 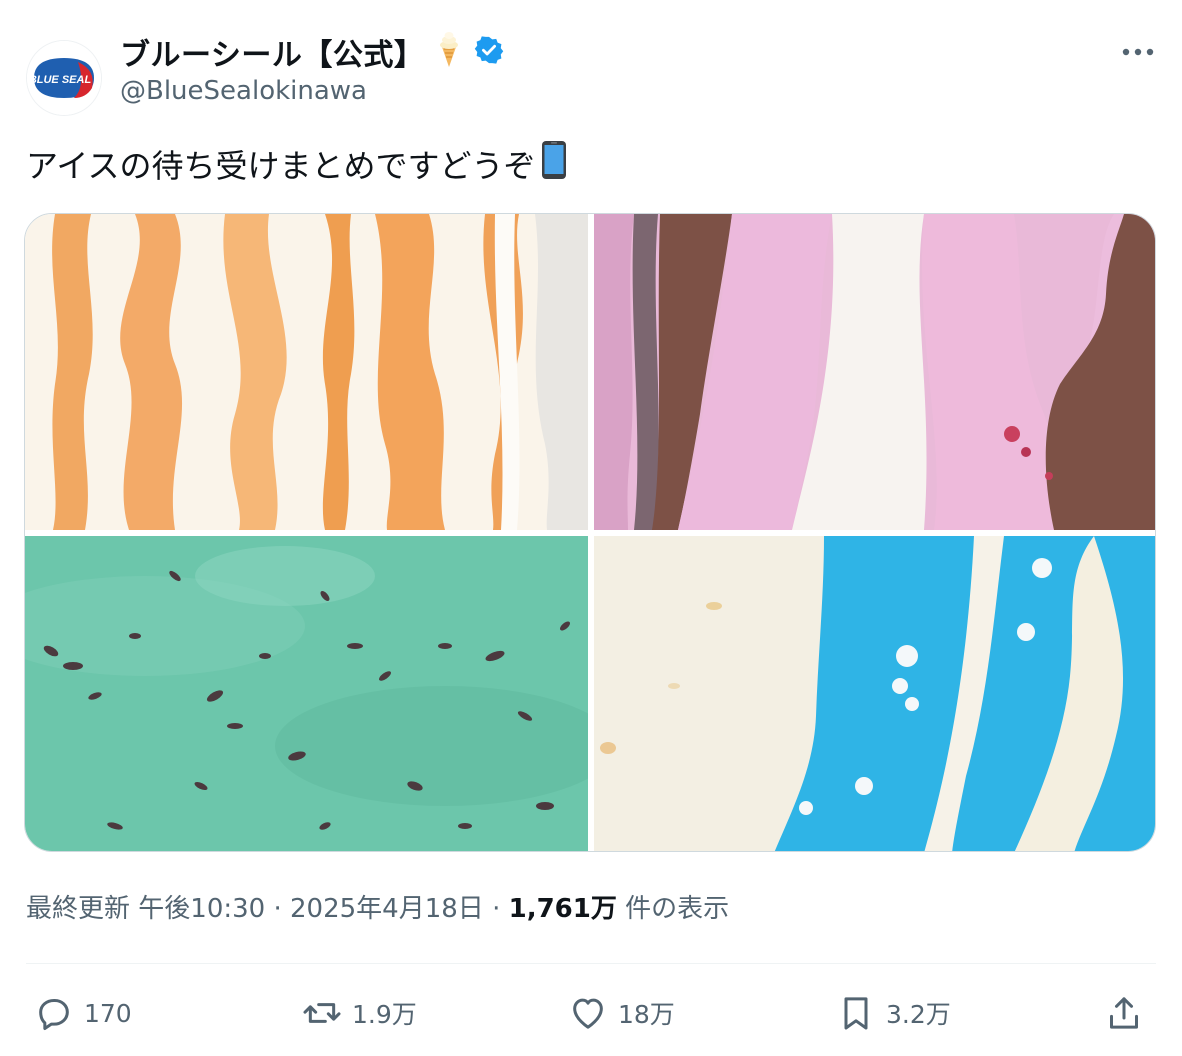 What do you see at coordinates (60, 80) in the screenshot?
I see `svg-text: BLUE SEAL` at bounding box center [60, 80].